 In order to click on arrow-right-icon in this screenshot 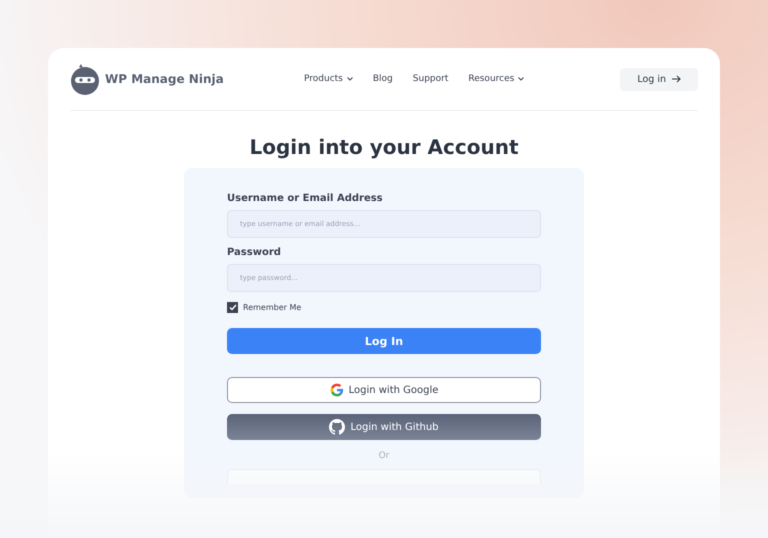, I will do `click(676, 79)`.